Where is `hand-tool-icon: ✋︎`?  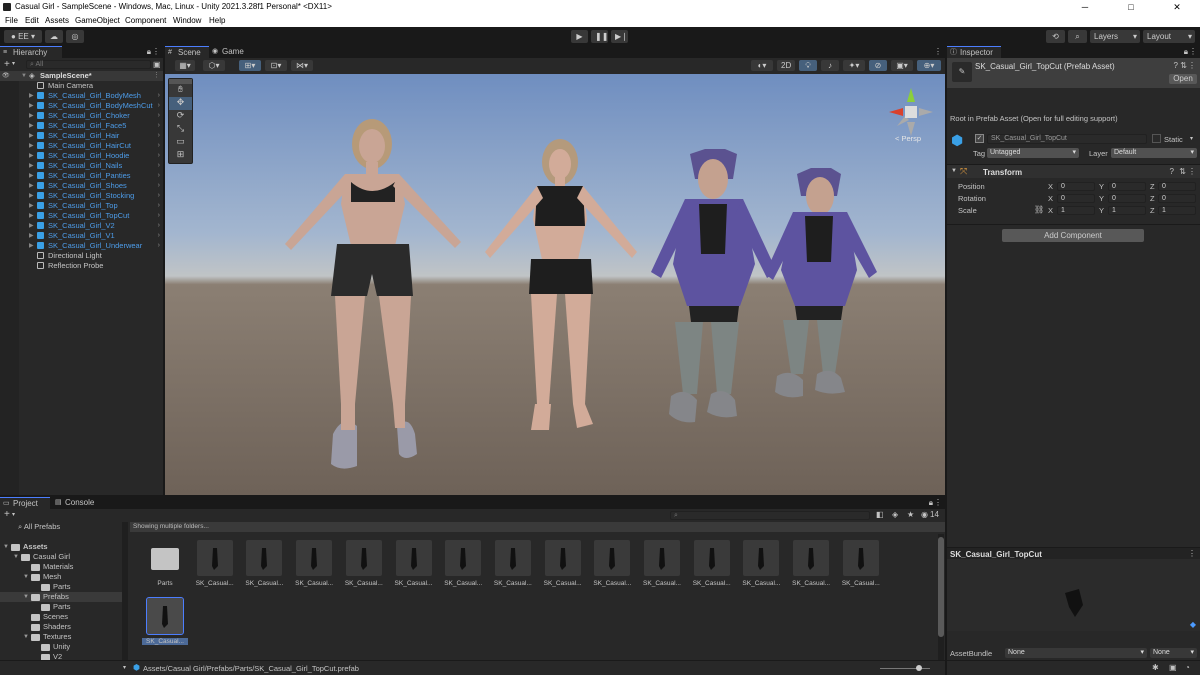
hand-tool-icon: ✋︎ is located at coordinates (180, 90).